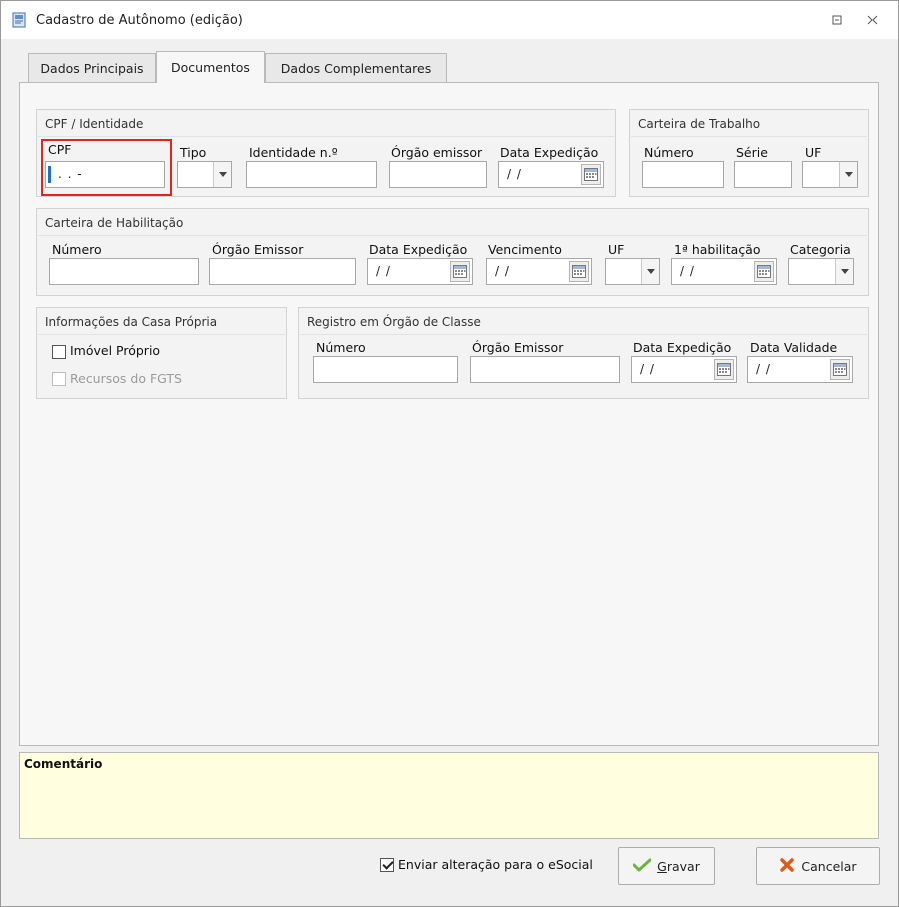 Image resolution: width=899 pixels, height=907 pixels. Describe the element at coordinates (293, 152) in the screenshot. I see `identidade-label: Identidade n.º` at that location.